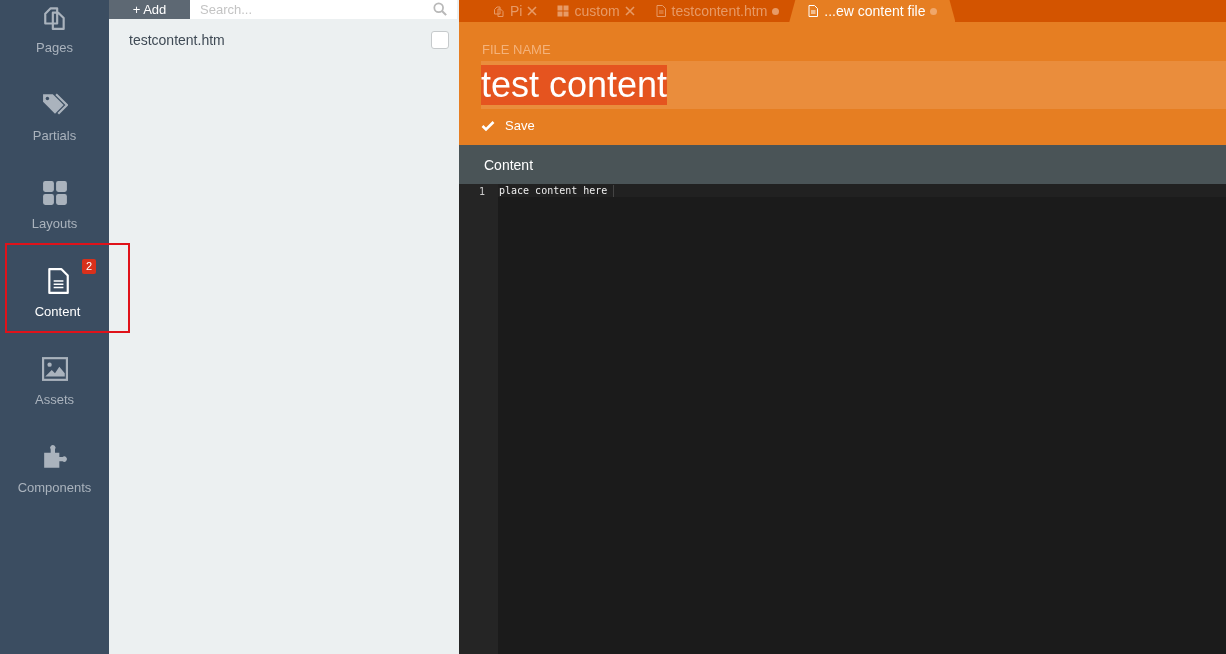 The height and width of the screenshot is (654, 1226). What do you see at coordinates (872, 11) in the screenshot?
I see `editor-tab: ...ew content file` at bounding box center [872, 11].